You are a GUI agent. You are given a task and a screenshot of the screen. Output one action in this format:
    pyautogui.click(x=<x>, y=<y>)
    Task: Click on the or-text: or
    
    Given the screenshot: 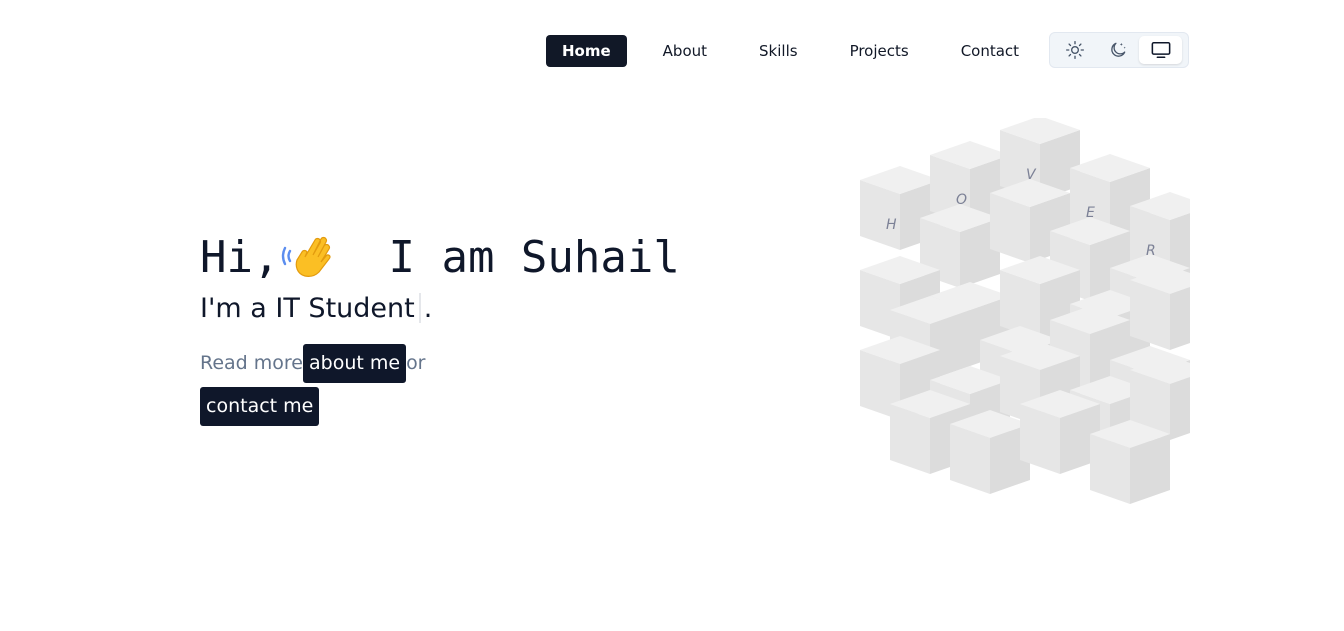 What is the action you would take?
    pyautogui.click(x=416, y=363)
    